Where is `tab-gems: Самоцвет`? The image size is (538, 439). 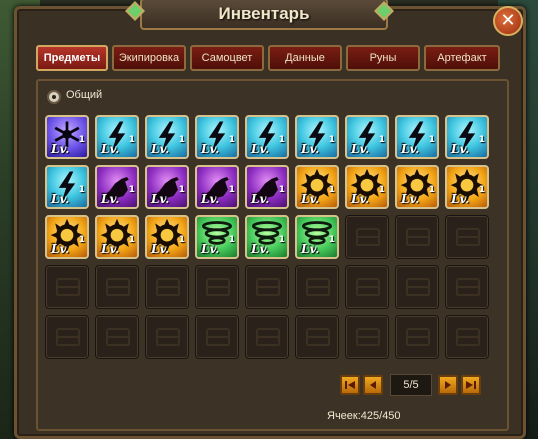 tab-gems: Самоцвет is located at coordinates (227, 58).